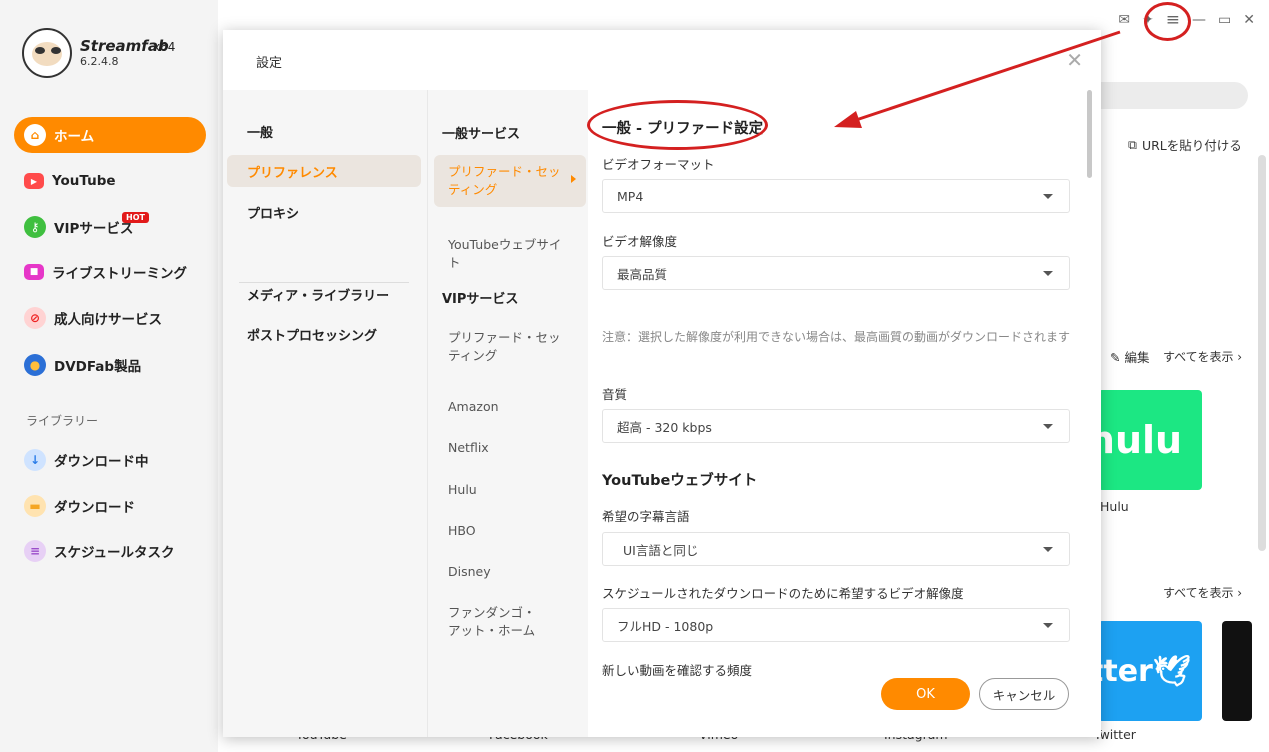 The height and width of the screenshot is (752, 1269). What do you see at coordinates (1124, 20) in the screenshot?
I see `mail-icon: ✉` at bounding box center [1124, 20].